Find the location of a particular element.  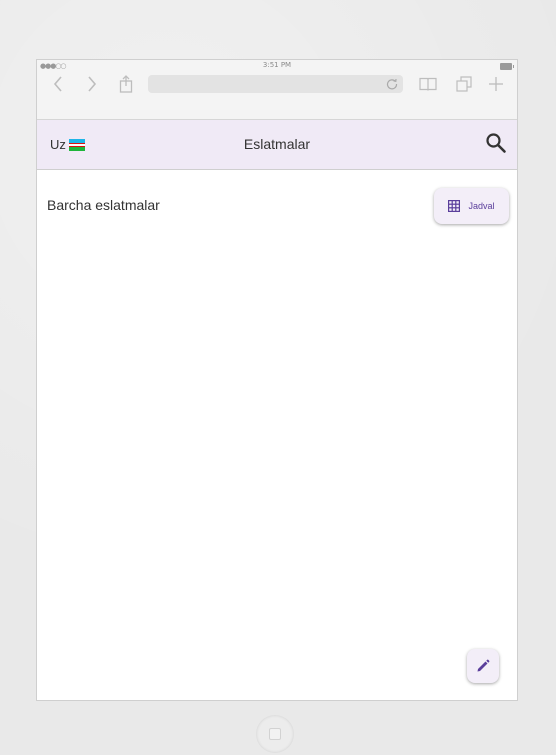

table-view-button: Jadval is located at coordinates (471, 206).